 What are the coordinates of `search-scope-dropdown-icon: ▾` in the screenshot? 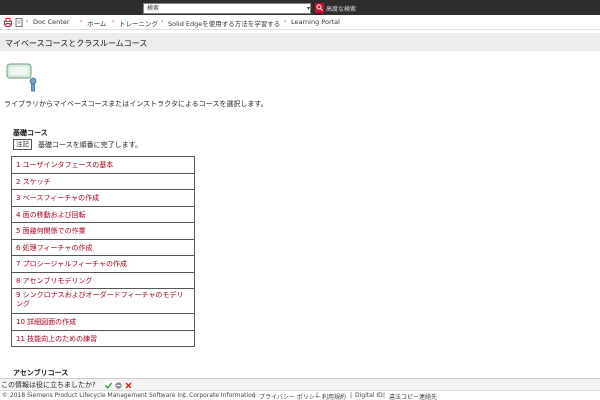 It's located at (308, 8).